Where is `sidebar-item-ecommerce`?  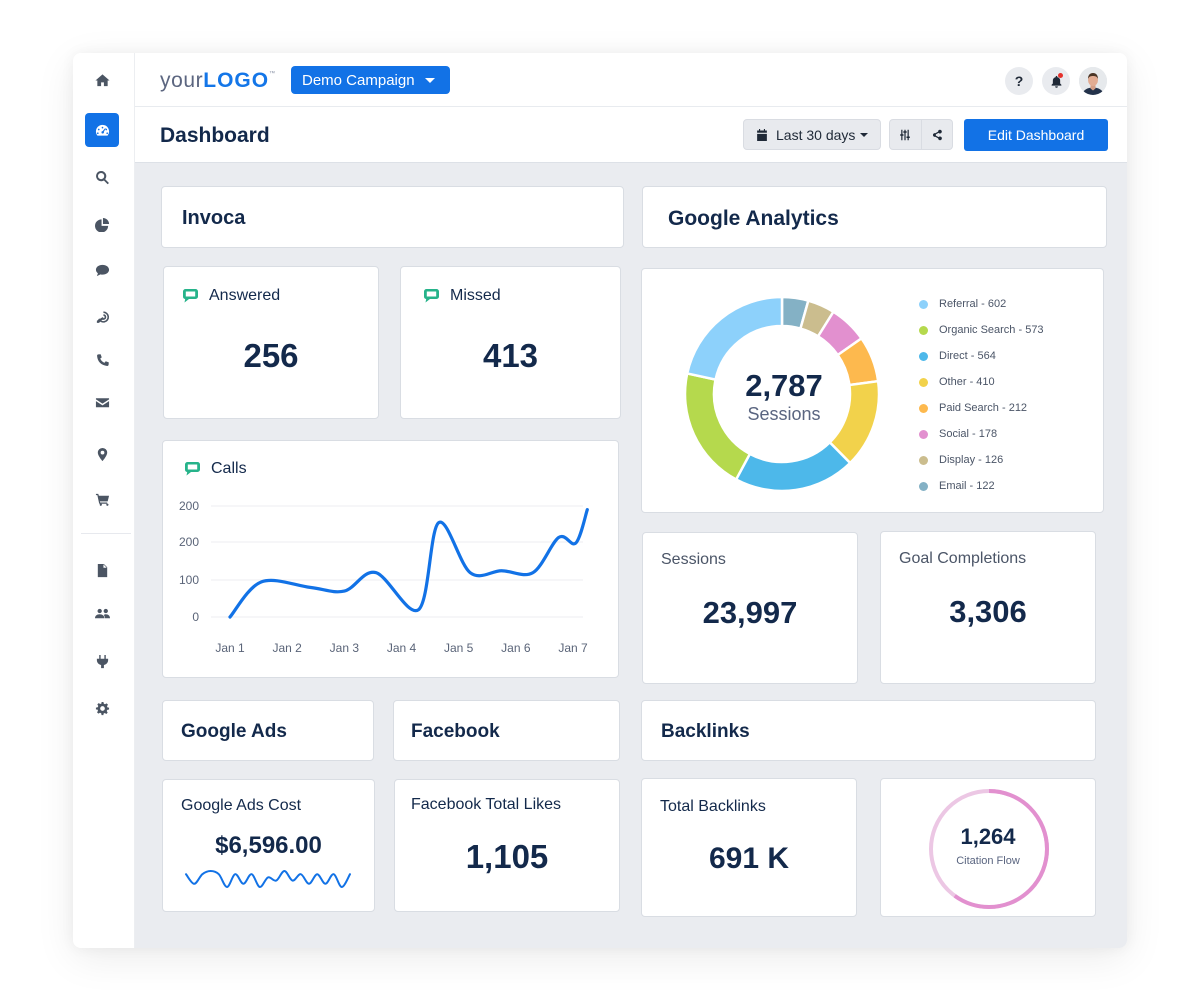
sidebar-item-ecommerce is located at coordinates (102, 499).